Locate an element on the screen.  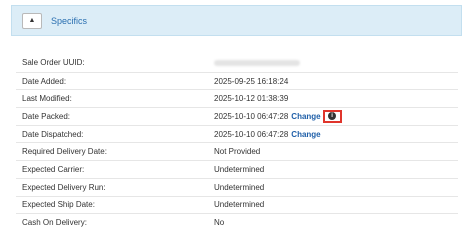
last-modified-label: Last Modified: is located at coordinates (47, 99).